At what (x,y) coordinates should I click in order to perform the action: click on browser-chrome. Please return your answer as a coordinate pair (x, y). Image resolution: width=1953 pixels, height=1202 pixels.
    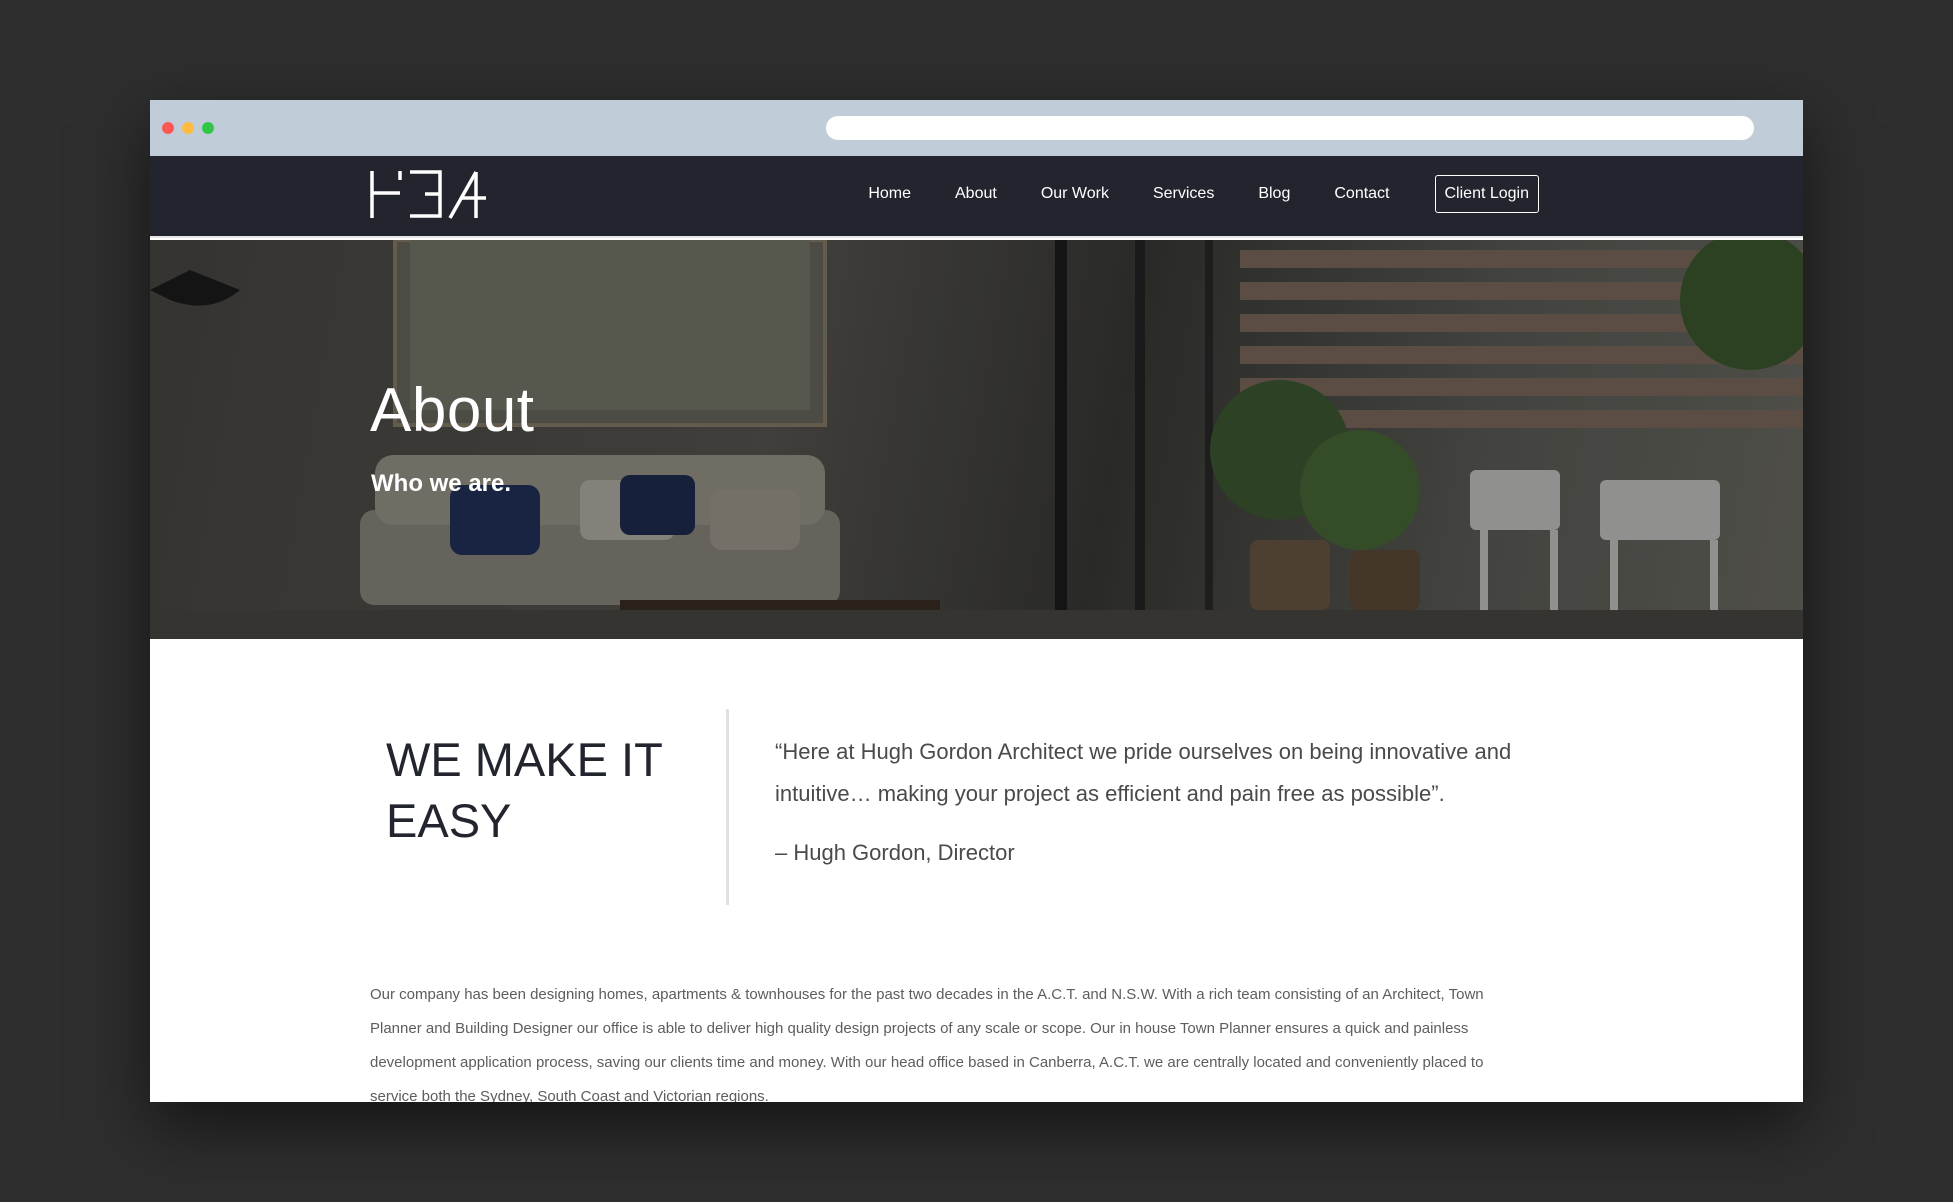
    Looking at the image, I should click on (976, 128).